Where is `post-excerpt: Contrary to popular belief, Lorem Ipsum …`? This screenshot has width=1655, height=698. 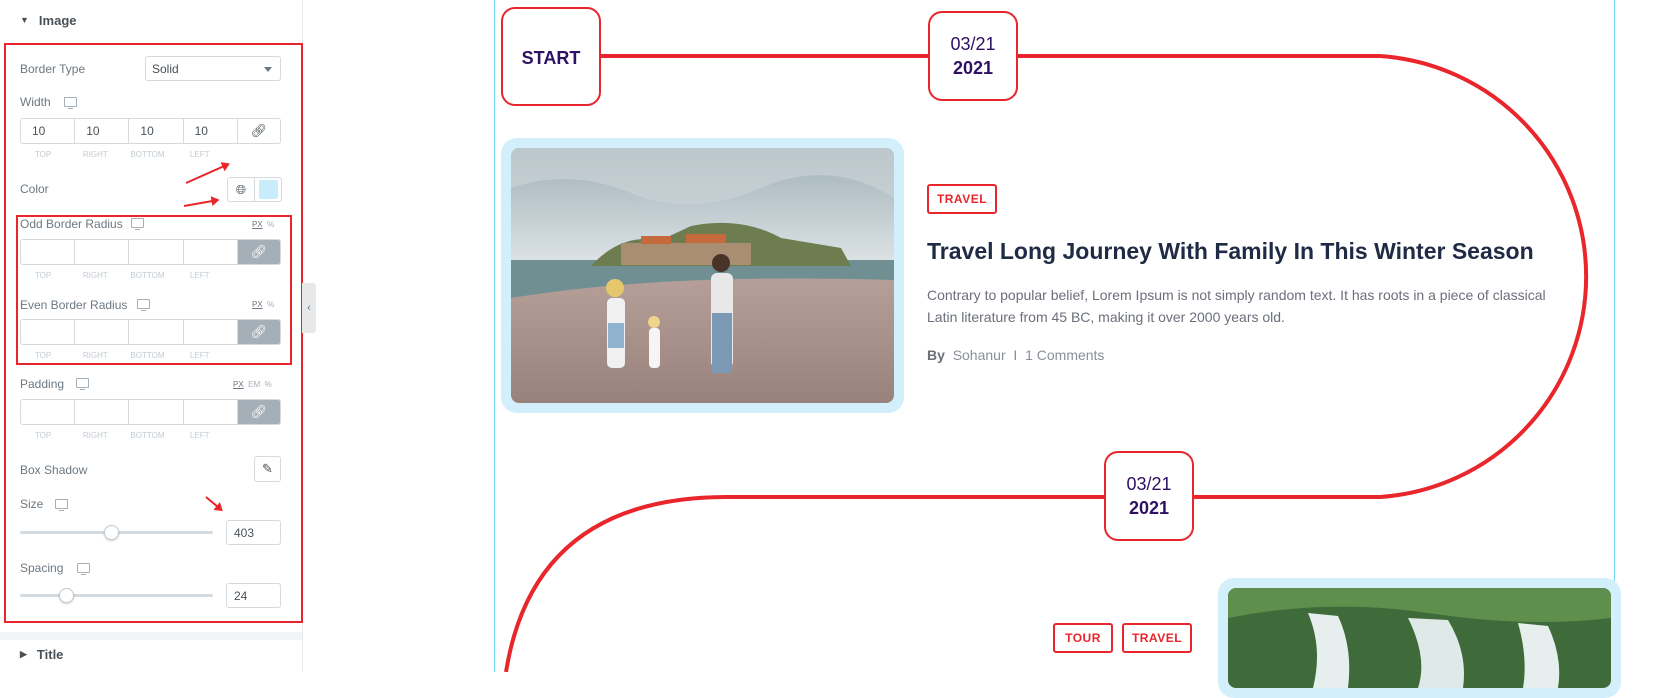
post-excerpt: Contrary to popular belief, Lorem Ipsum … is located at coordinates (1236, 306).